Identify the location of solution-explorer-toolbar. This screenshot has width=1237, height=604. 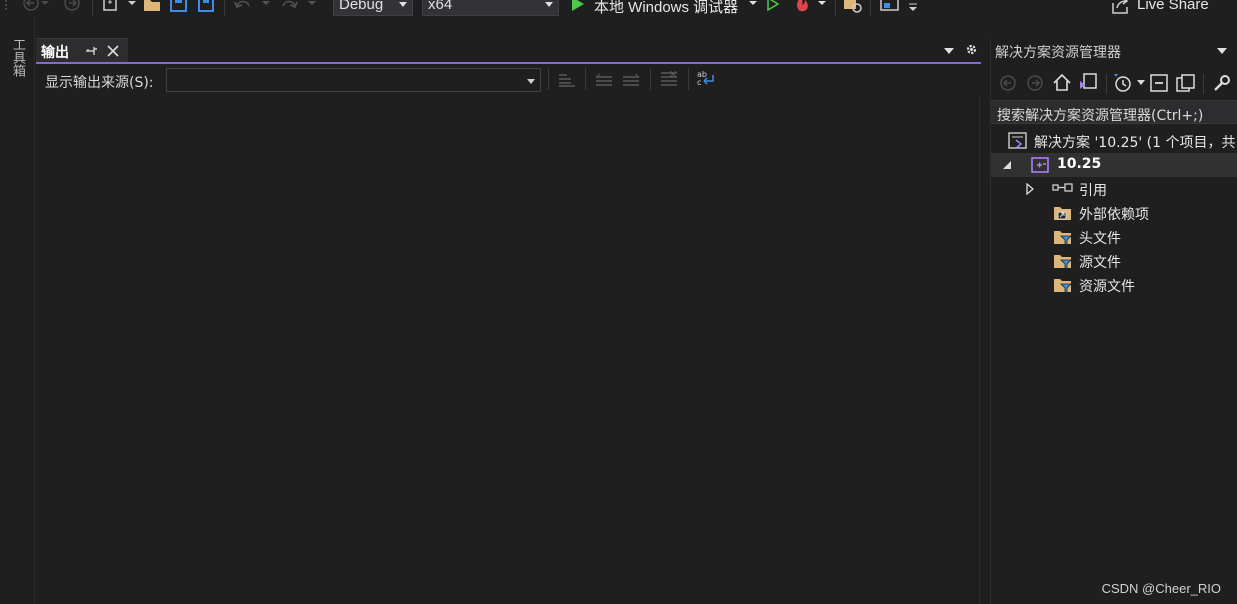
(1114, 85).